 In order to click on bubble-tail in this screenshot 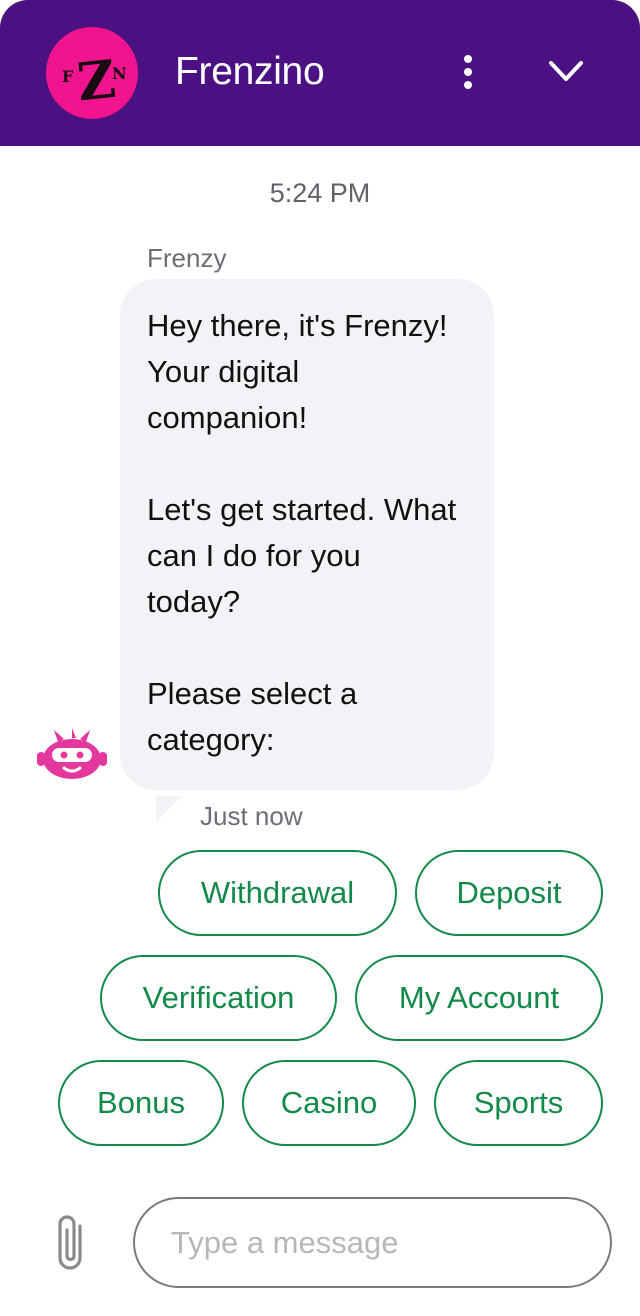, I will do `click(169, 809)`.